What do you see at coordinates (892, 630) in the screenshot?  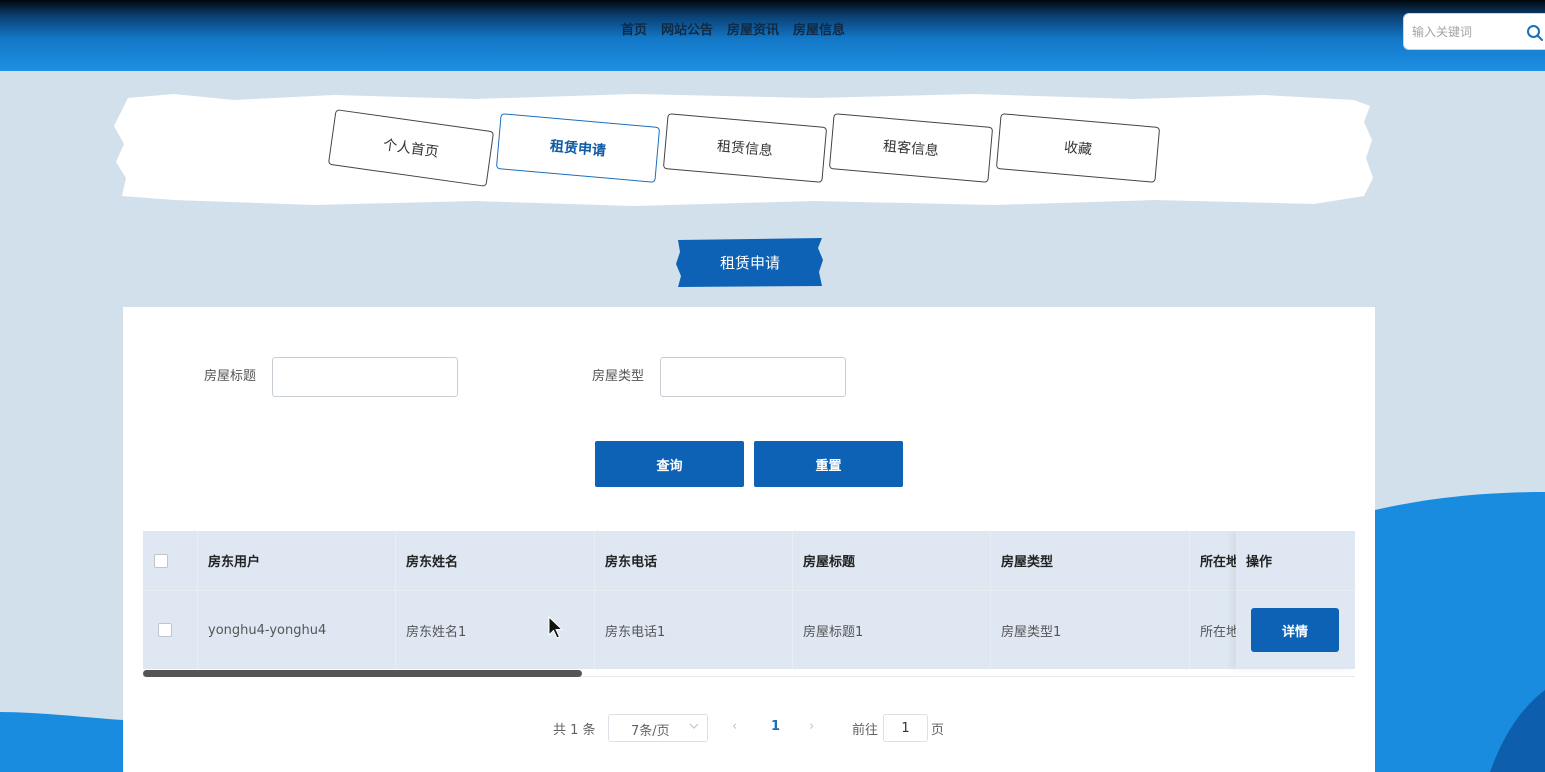 I see `table-cell: 房屋标题1` at bounding box center [892, 630].